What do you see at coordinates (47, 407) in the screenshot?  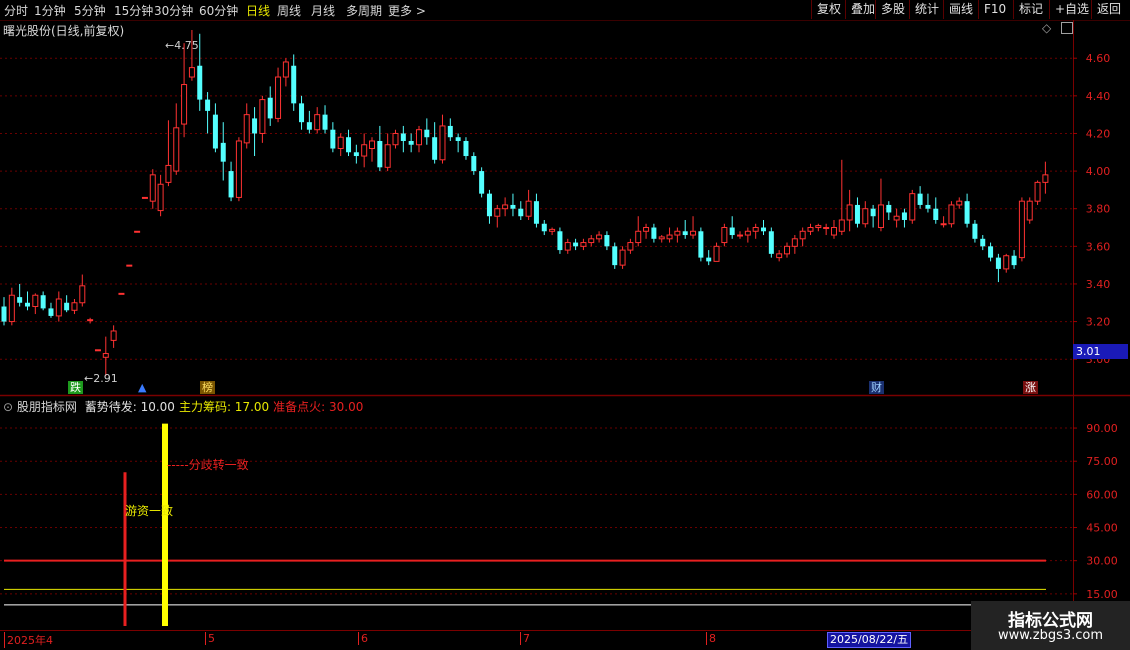 I see `indicator-name: 股朋指标网` at bounding box center [47, 407].